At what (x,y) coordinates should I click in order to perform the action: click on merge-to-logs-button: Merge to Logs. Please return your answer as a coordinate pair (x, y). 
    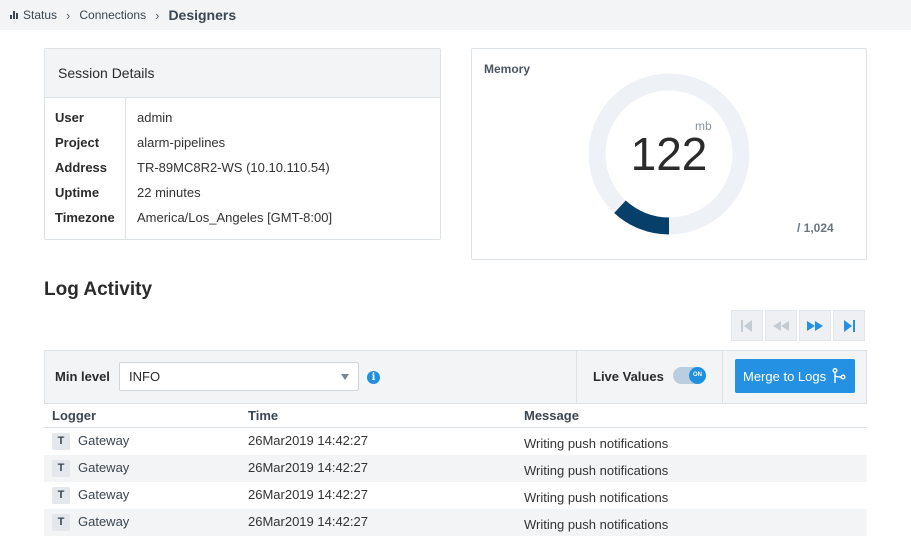
    Looking at the image, I should click on (795, 376).